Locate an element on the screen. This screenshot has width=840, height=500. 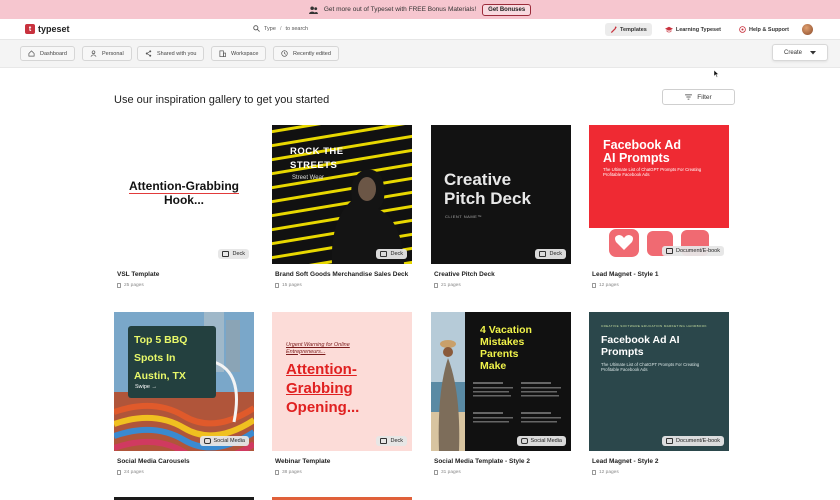
thumb-line-1: Facebook Ad AI is located at coordinates (640, 340).